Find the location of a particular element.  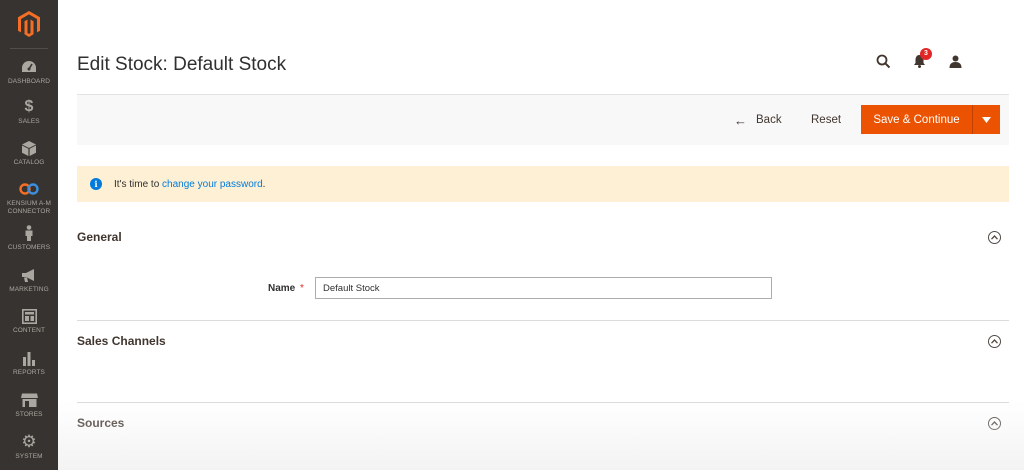

sidebar-item-reports: REPORTS is located at coordinates (29, 369).